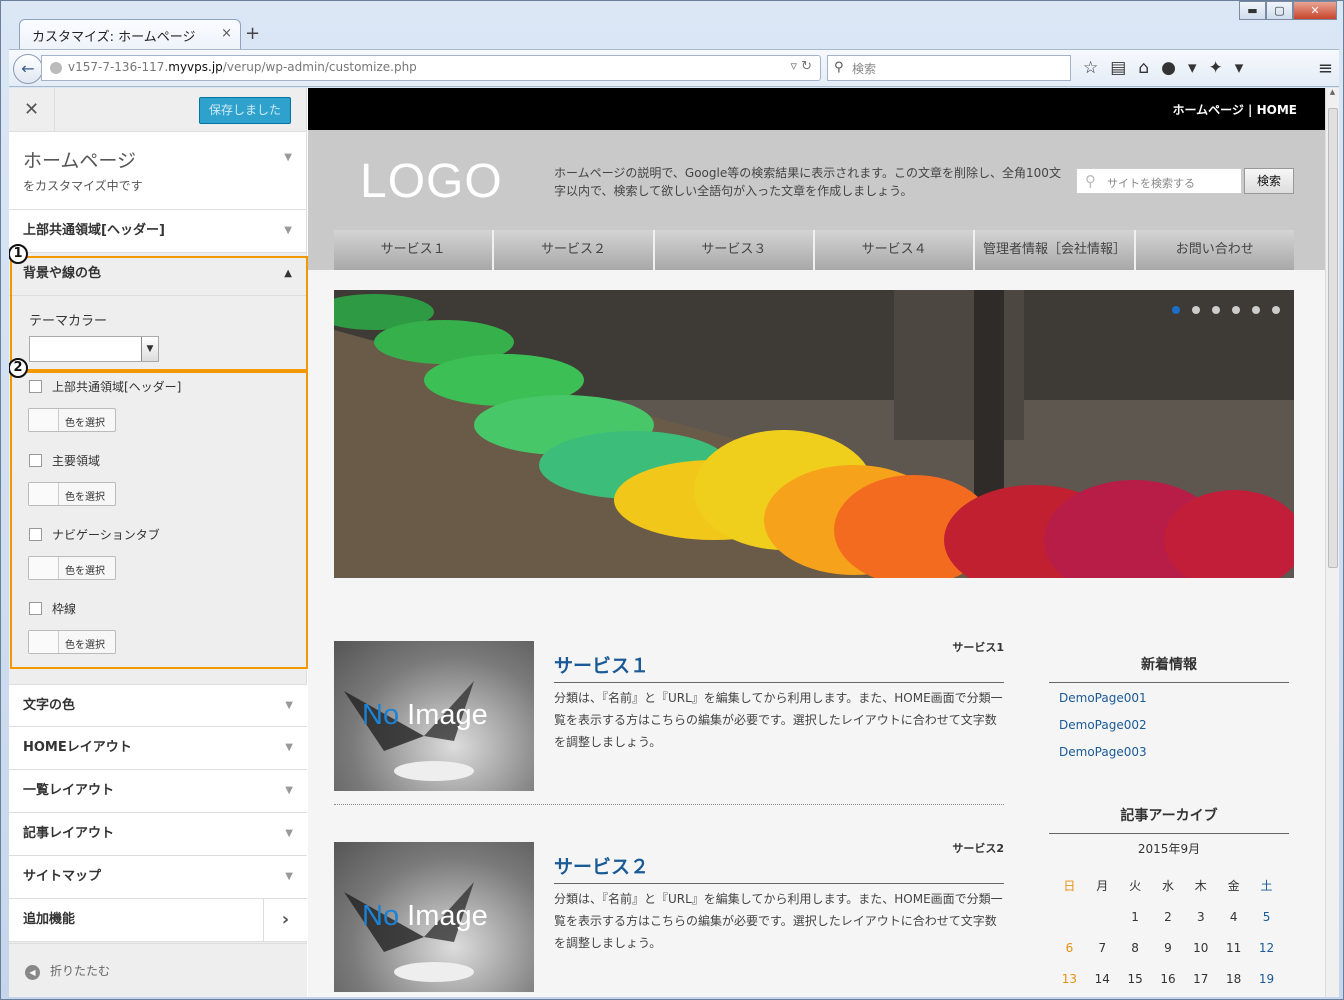  Describe the element at coordinates (1332, 95) in the screenshot. I see `scroll-up-icon: ▲` at that location.